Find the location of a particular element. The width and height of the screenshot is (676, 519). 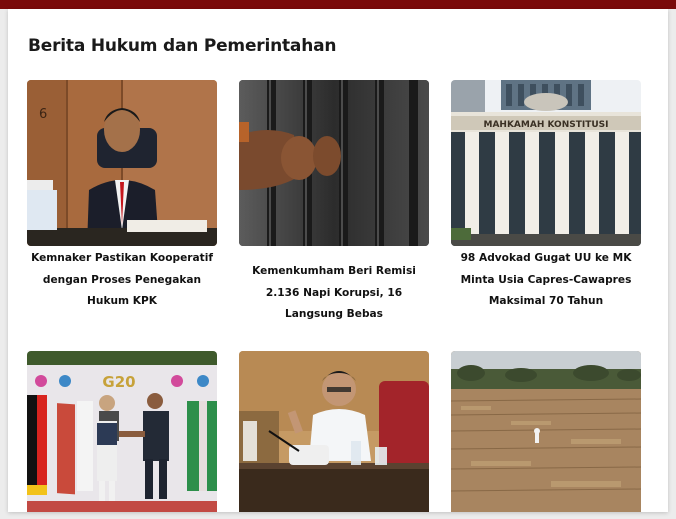

mahkamah-konstitusi-building-photo: MAHKAMAH KONSTITUSI is located at coordinates (546, 163).